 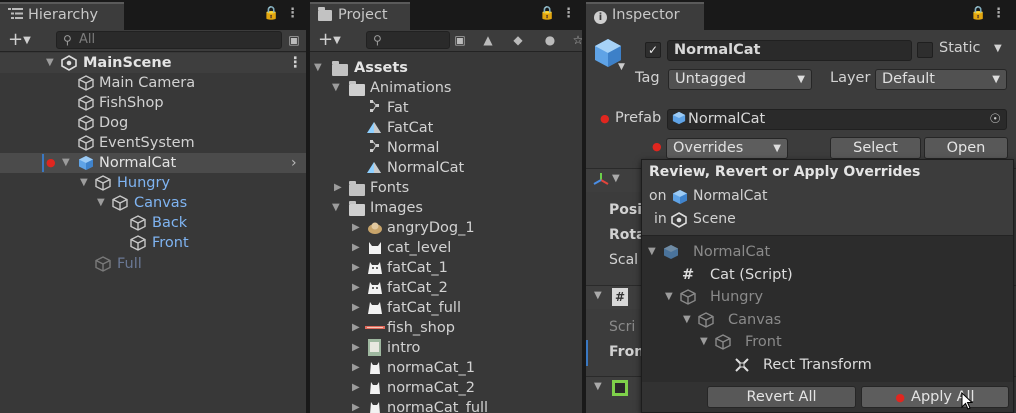 I want to click on active-checkbox: ✓, so click(x=653, y=50).